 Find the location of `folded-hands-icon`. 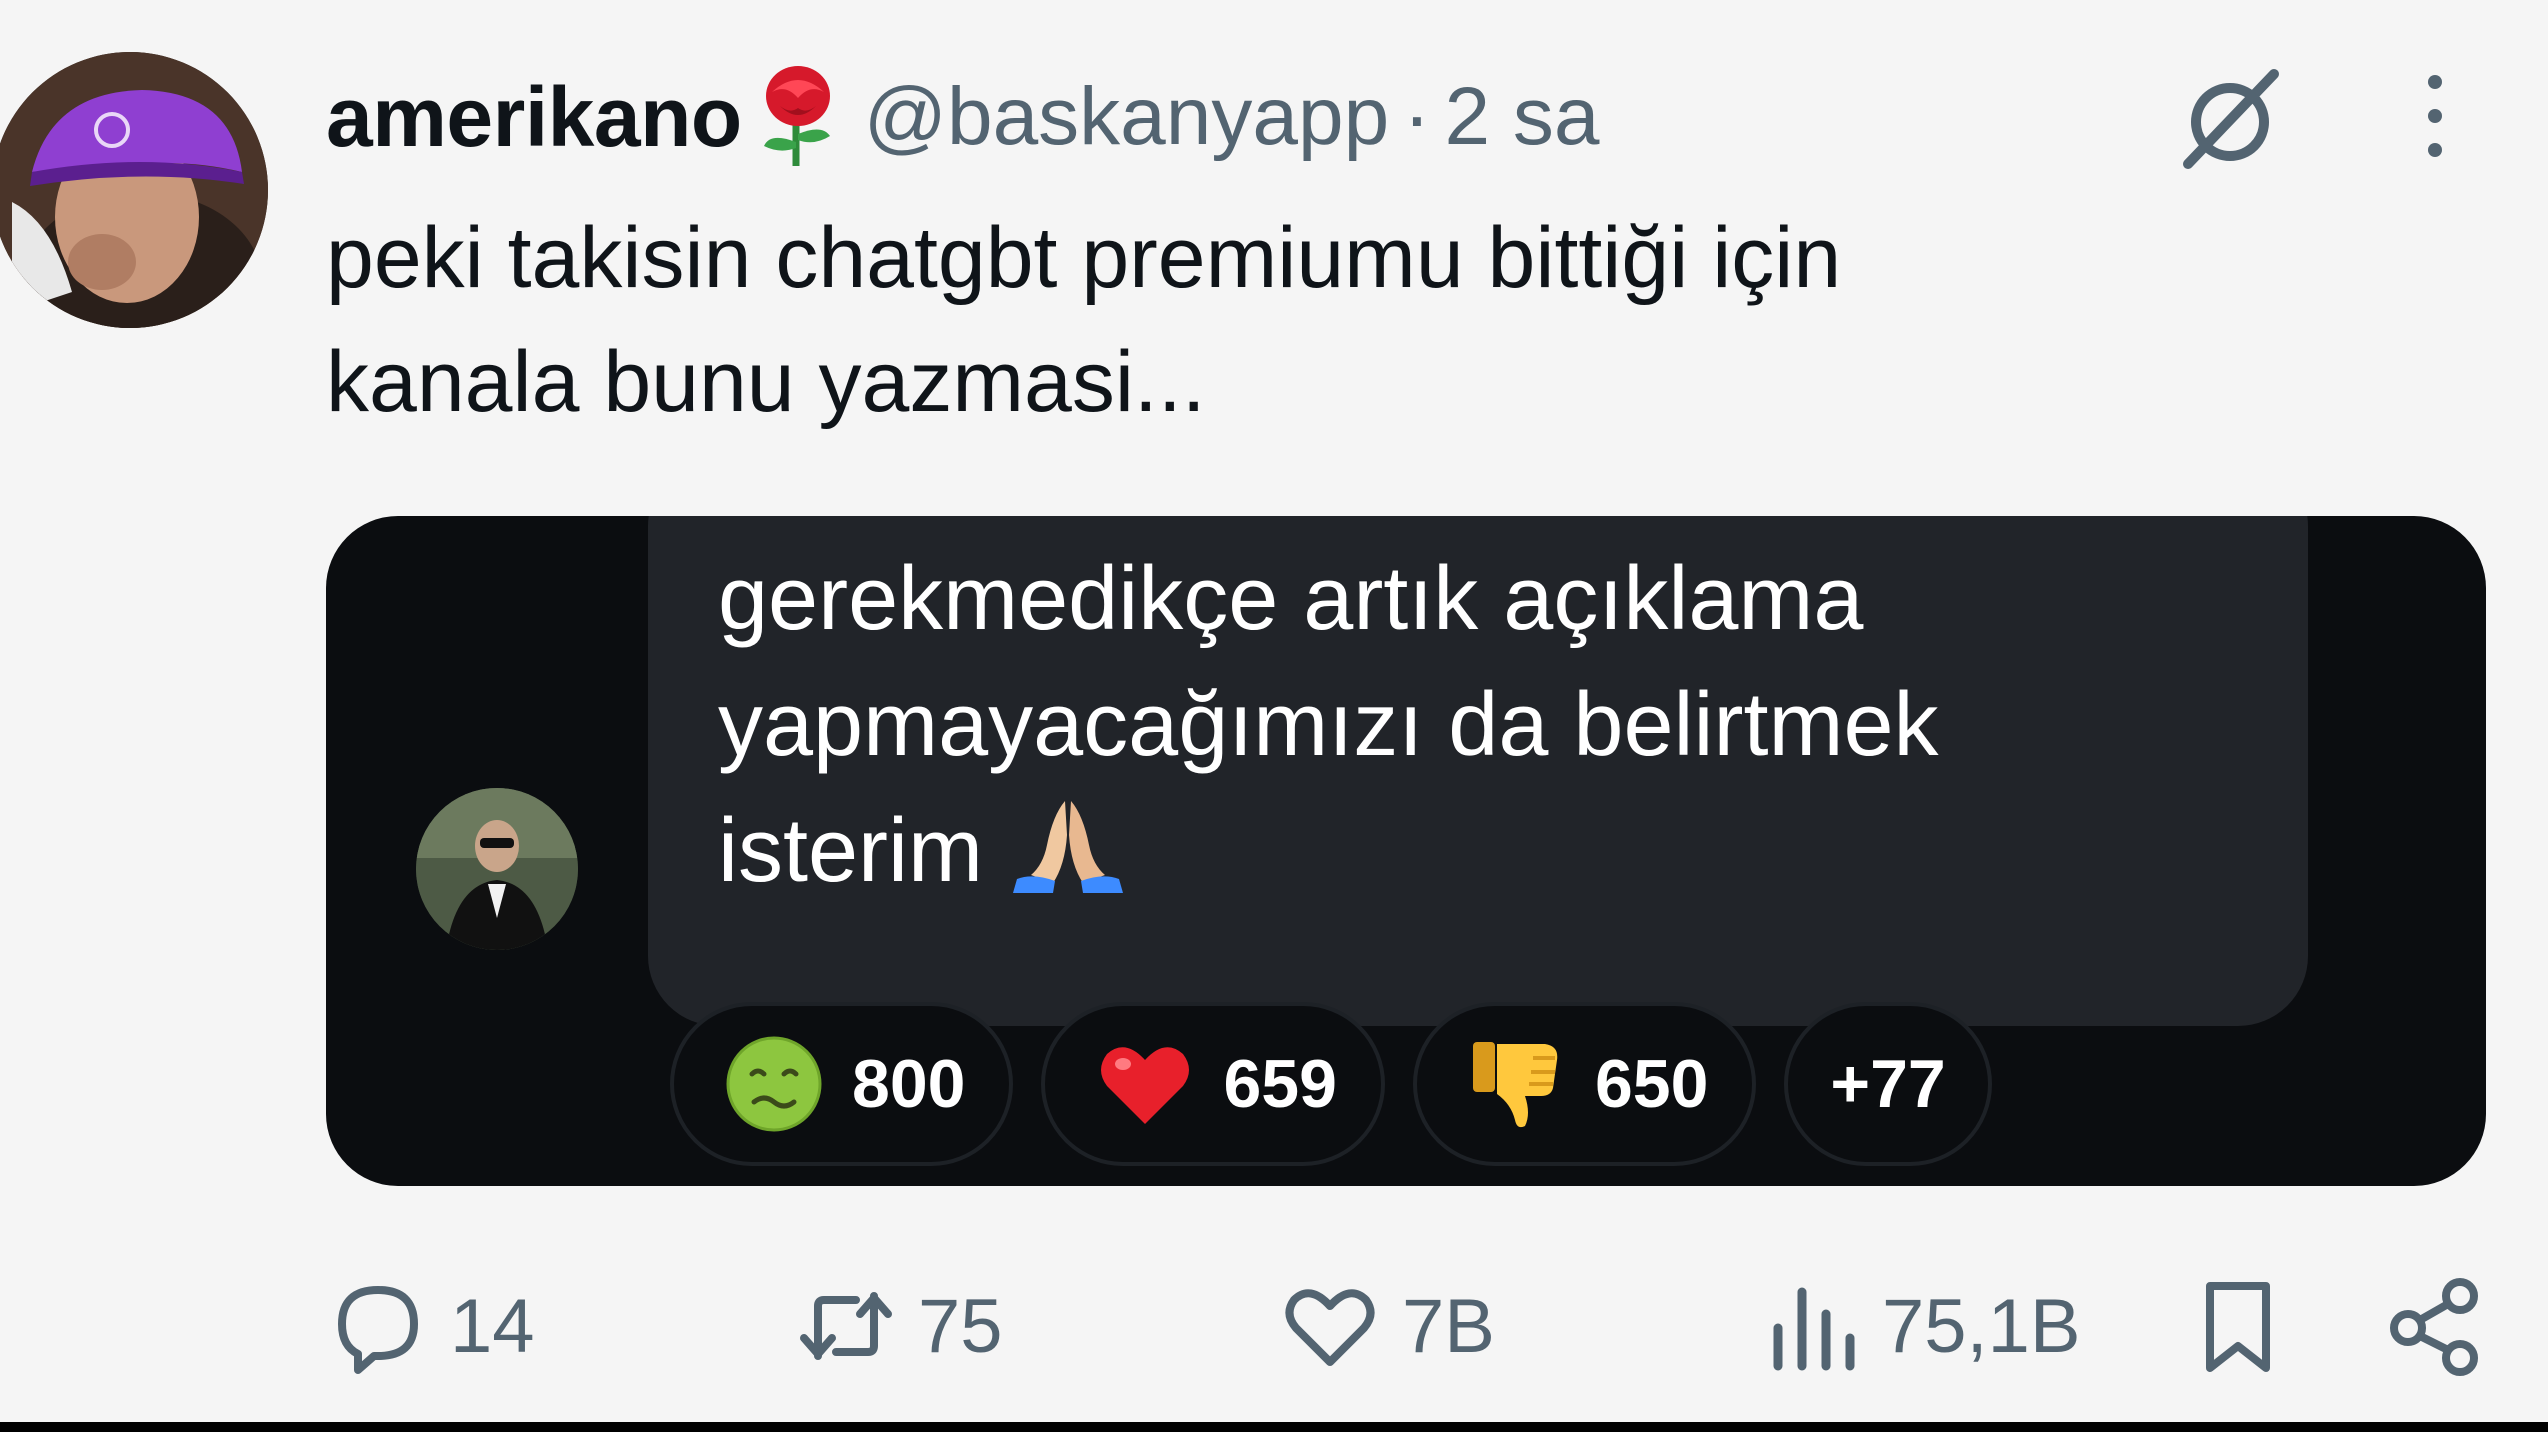

folded-hands-icon is located at coordinates (1068, 845).